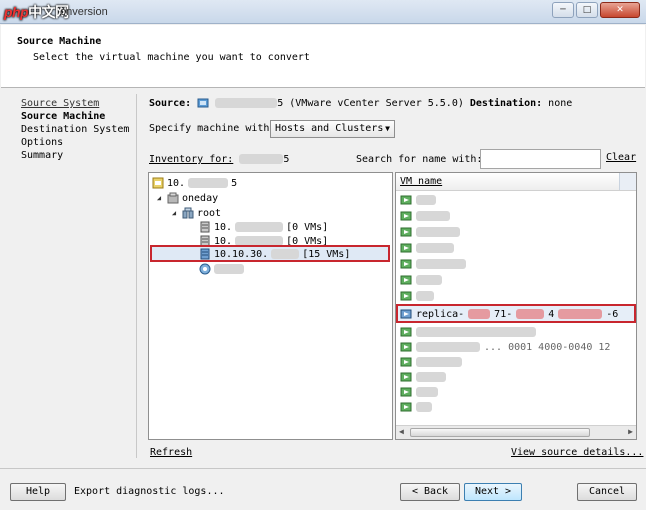 The height and width of the screenshot is (510, 646). I want to click on vm-row-selected: replica- 71- 4 -6, so click(509, 314).